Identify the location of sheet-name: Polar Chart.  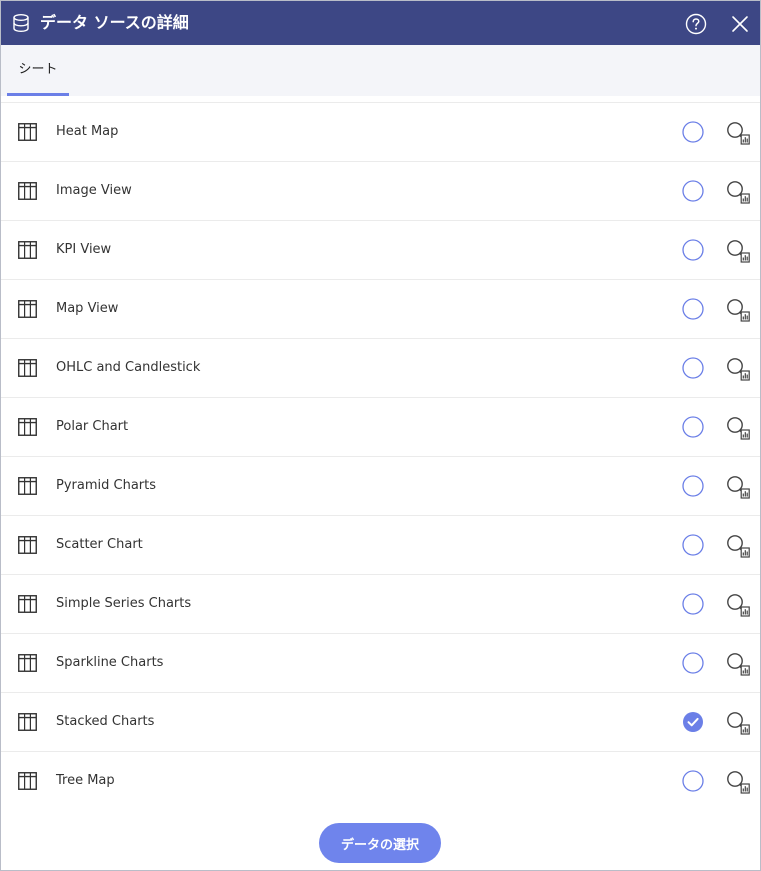
(92, 426).